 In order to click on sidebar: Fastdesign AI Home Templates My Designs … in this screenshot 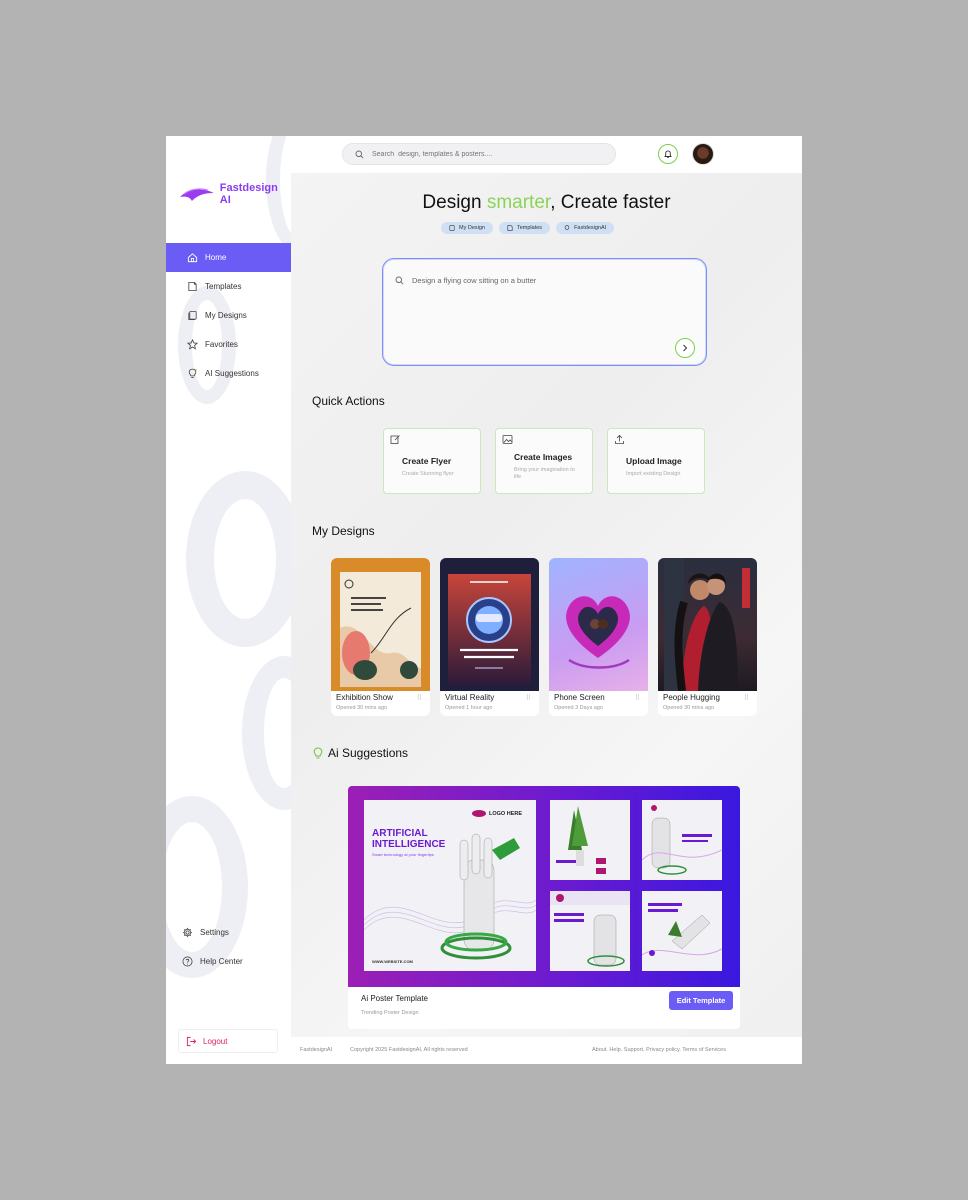, I will do `click(228, 600)`.